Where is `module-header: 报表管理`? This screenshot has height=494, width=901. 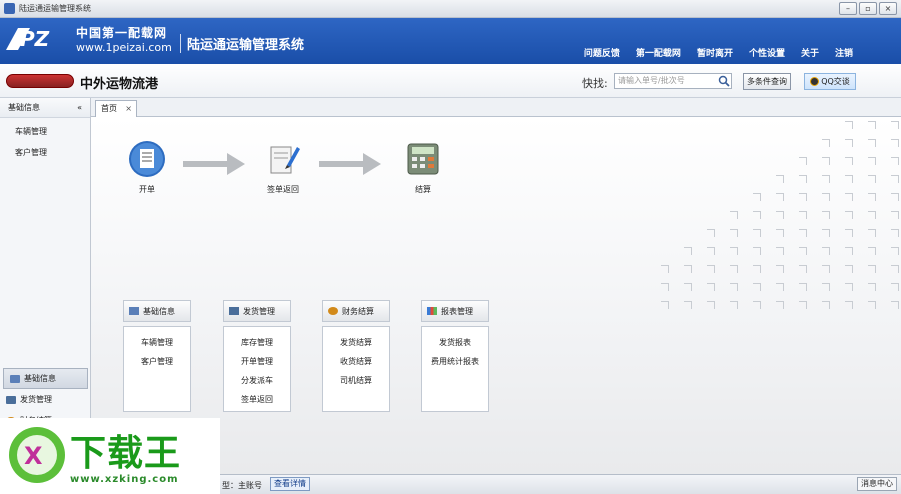
module-header: 报表管理 is located at coordinates (455, 311).